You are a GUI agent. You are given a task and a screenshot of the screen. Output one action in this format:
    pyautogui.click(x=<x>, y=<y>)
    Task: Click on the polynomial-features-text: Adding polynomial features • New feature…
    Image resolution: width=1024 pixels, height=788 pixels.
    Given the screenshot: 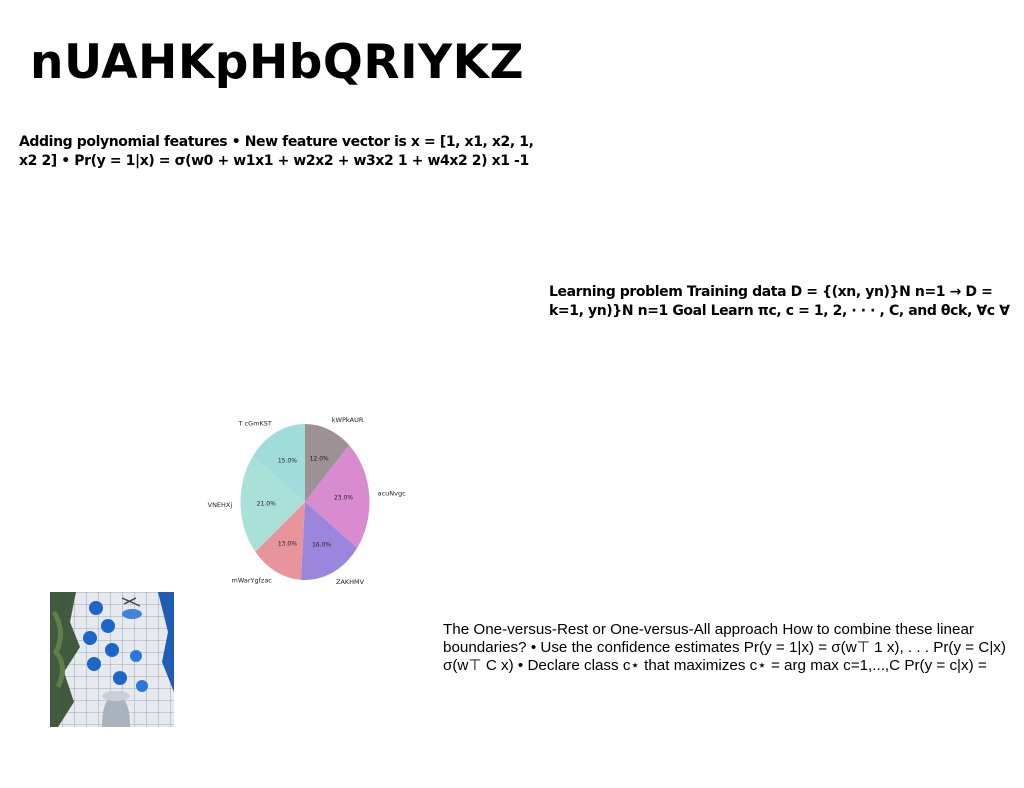 What is the action you would take?
    pyautogui.click(x=276, y=151)
    